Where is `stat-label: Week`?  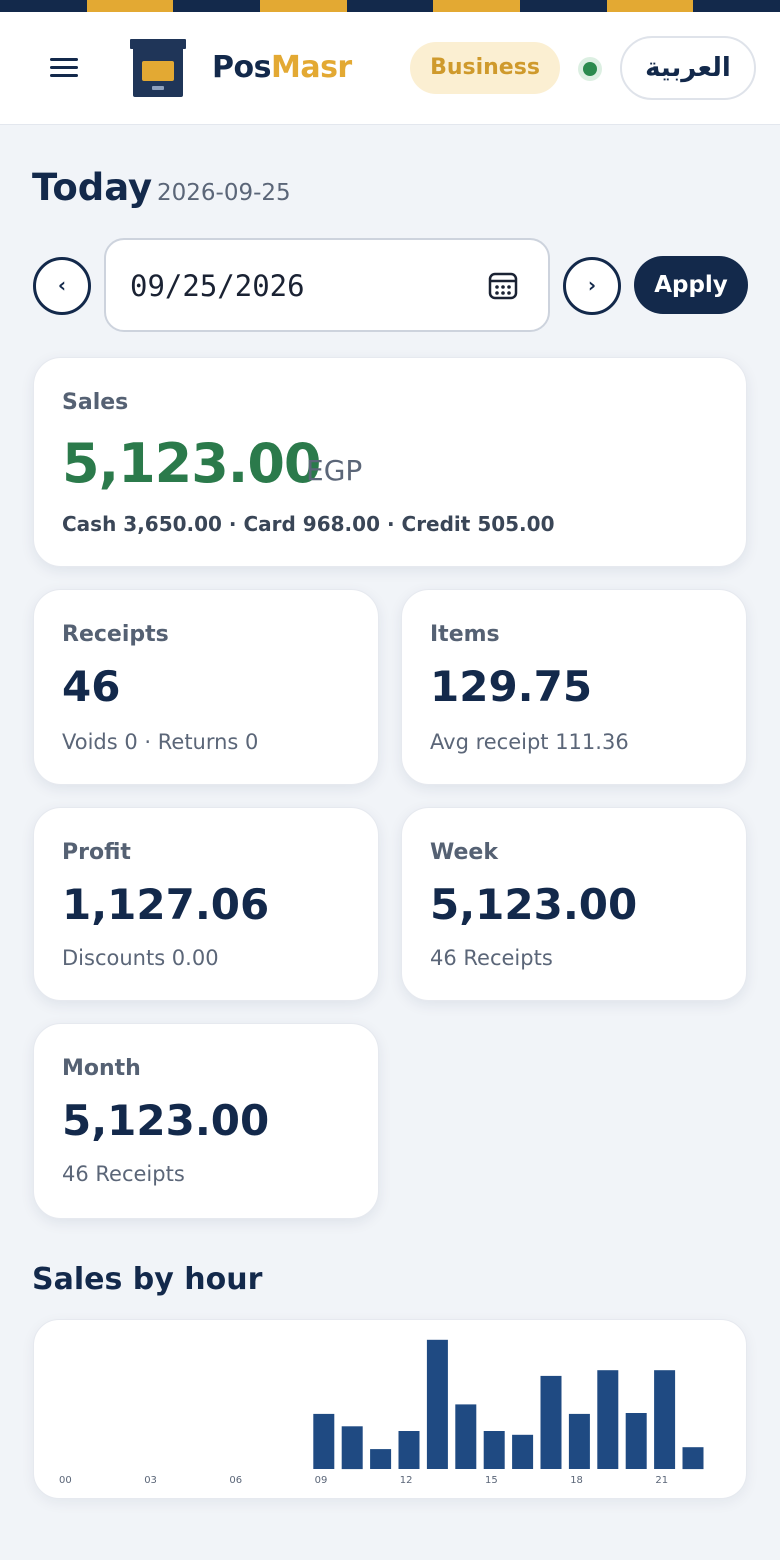
stat-label: Week is located at coordinates (464, 852).